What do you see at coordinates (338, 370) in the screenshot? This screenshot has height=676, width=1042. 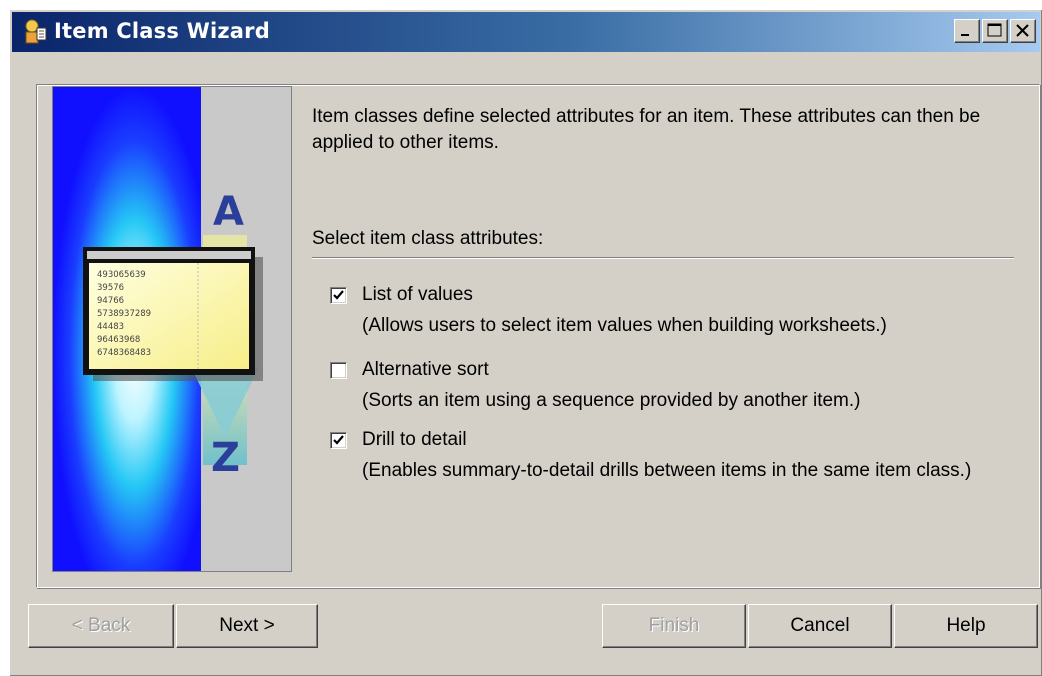 I see `alternative-sort-checkbox` at bounding box center [338, 370].